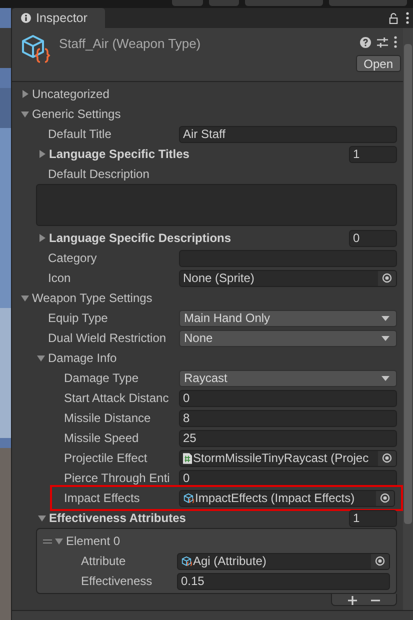 Image resolution: width=413 pixels, height=620 pixels. What do you see at coordinates (140, 238) in the screenshot?
I see `array-label: Language Specific Descriptions` at bounding box center [140, 238].